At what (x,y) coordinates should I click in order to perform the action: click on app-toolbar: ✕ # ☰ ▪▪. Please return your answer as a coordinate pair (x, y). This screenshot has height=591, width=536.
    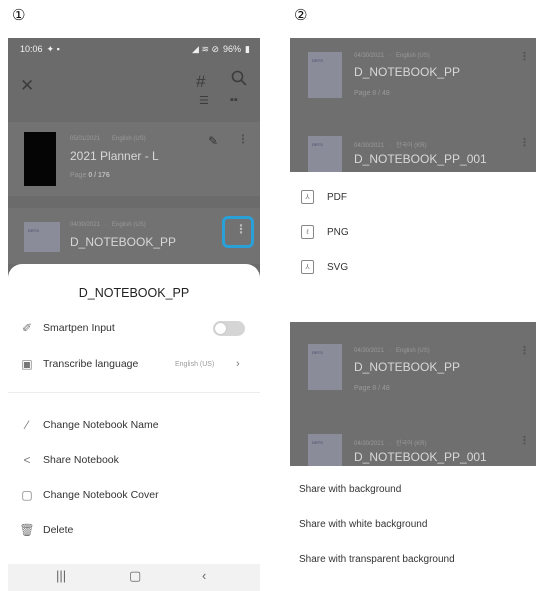
    Looking at the image, I should click on (134, 88).